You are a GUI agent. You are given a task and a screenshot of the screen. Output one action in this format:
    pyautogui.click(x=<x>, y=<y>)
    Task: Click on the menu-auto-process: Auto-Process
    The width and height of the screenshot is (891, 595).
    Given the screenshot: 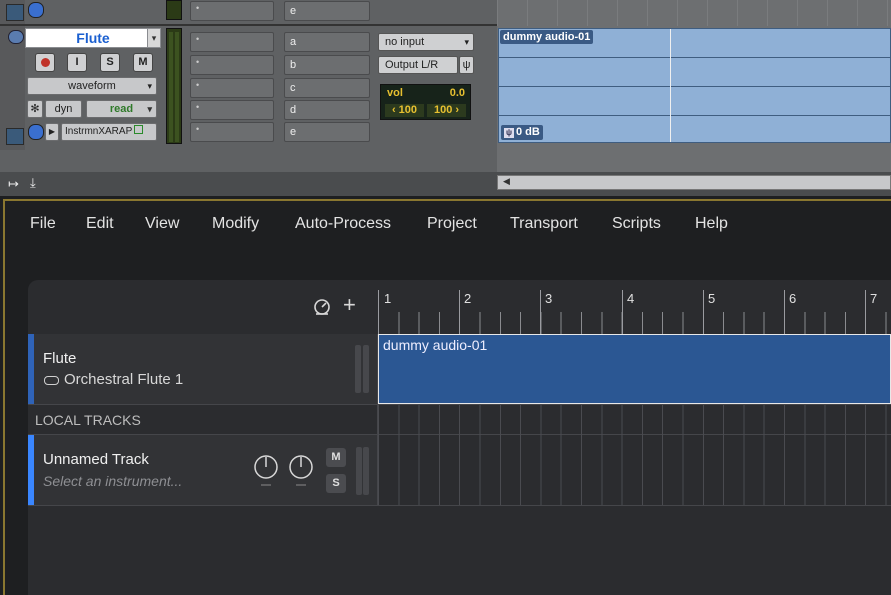 What is the action you would take?
    pyautogui.click(x=343, y=224)
    